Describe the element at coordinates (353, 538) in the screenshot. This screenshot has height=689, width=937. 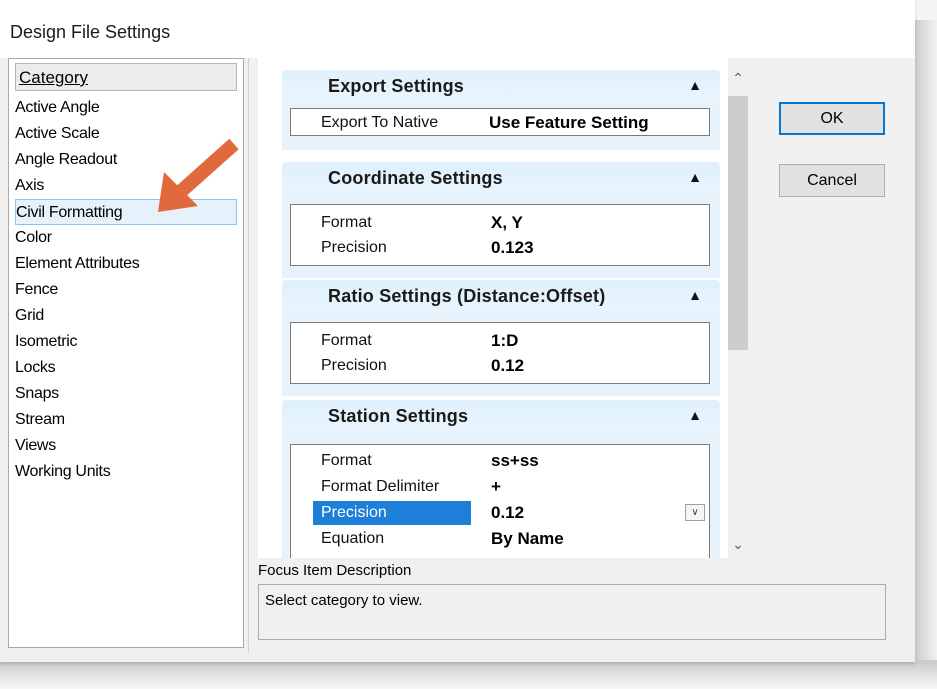
I see `row-label: Equation` at that location.